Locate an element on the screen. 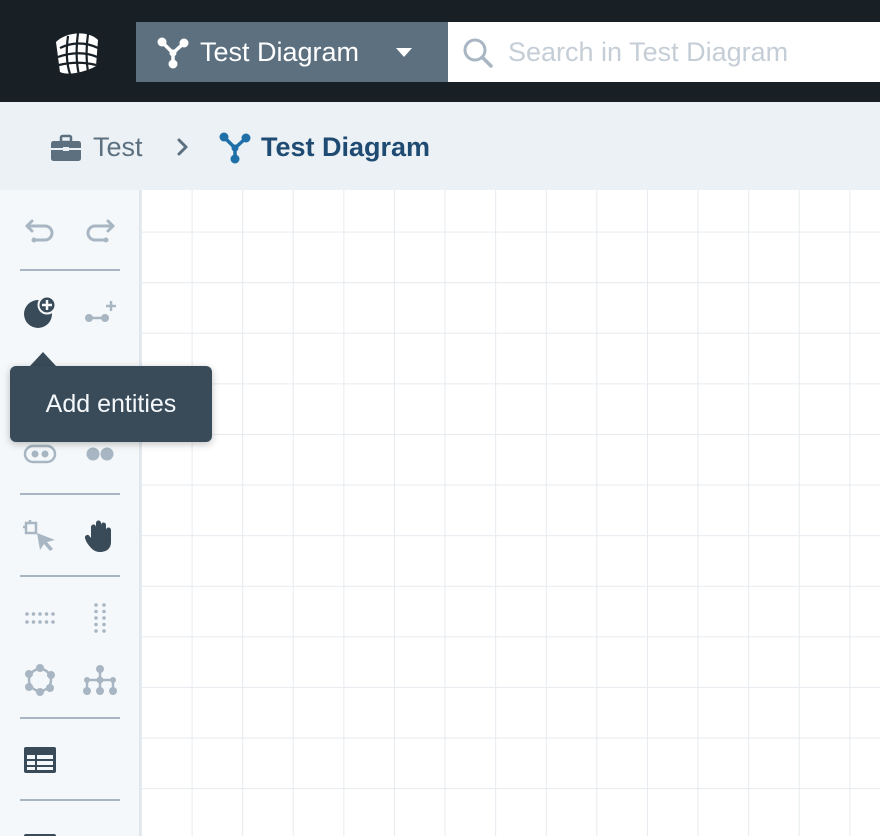  add-link-button is located at coordinates (100, 312).